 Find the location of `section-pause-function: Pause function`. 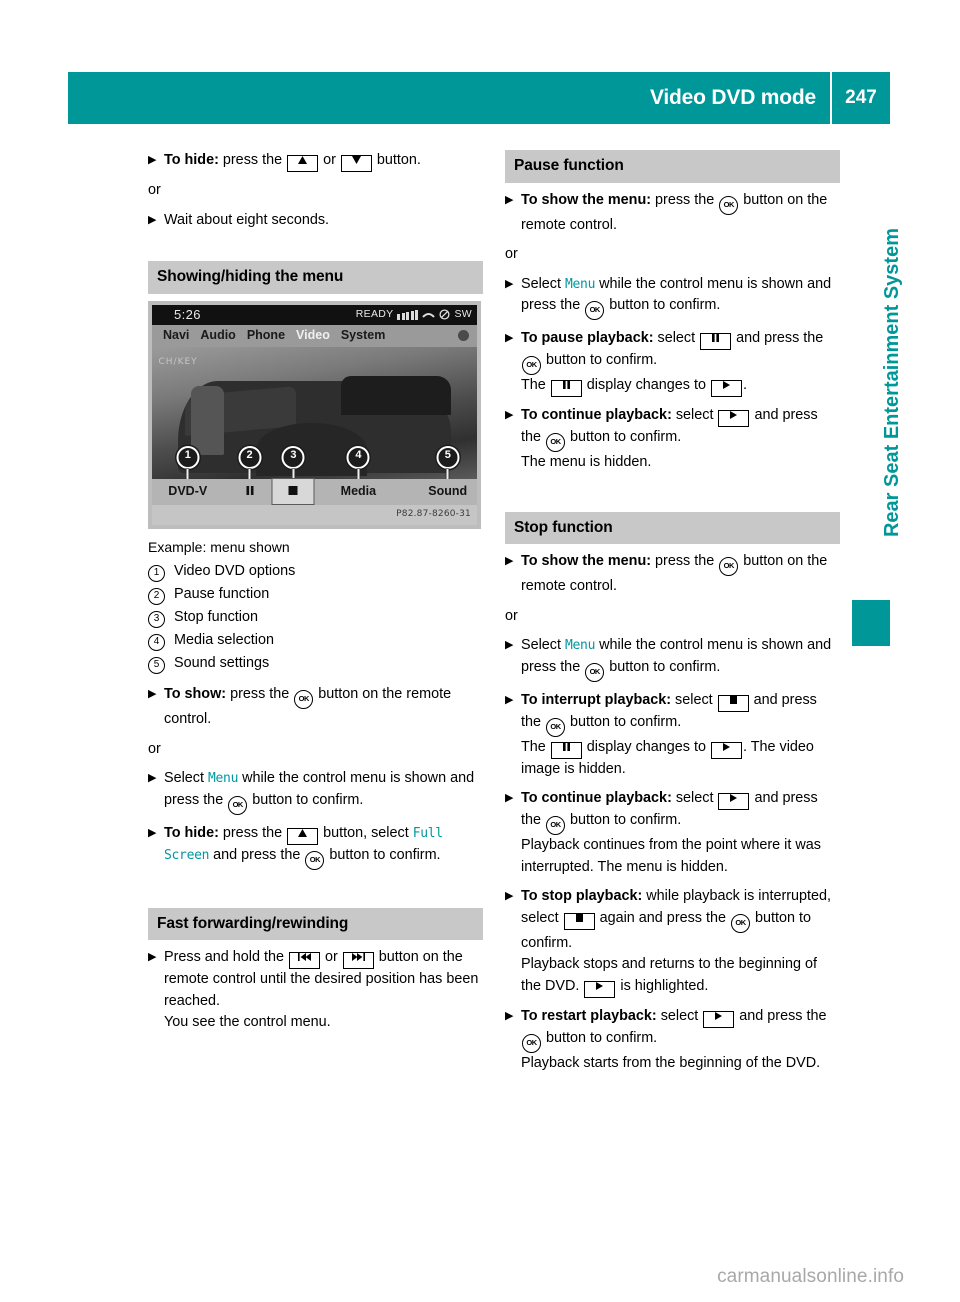

section-pause-function: Pause function is located at coordinates (672, 166).